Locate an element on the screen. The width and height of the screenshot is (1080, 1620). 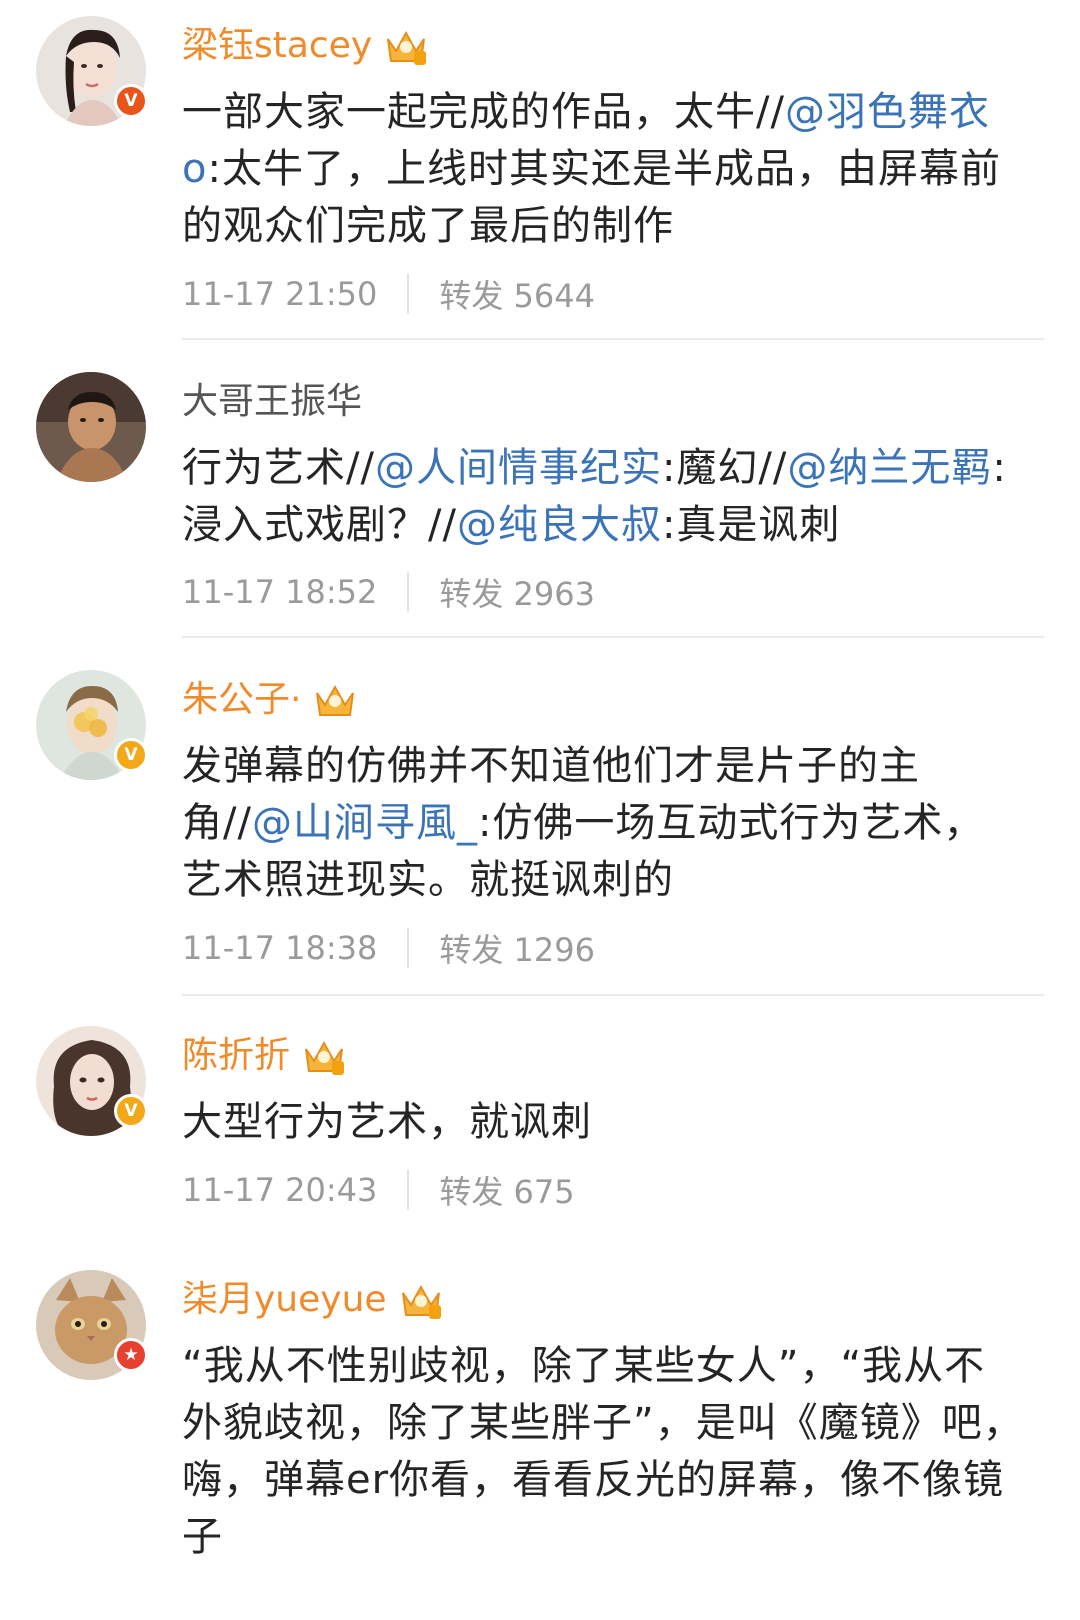
username: 大哥王振华 is located at coordinates (272, 402).